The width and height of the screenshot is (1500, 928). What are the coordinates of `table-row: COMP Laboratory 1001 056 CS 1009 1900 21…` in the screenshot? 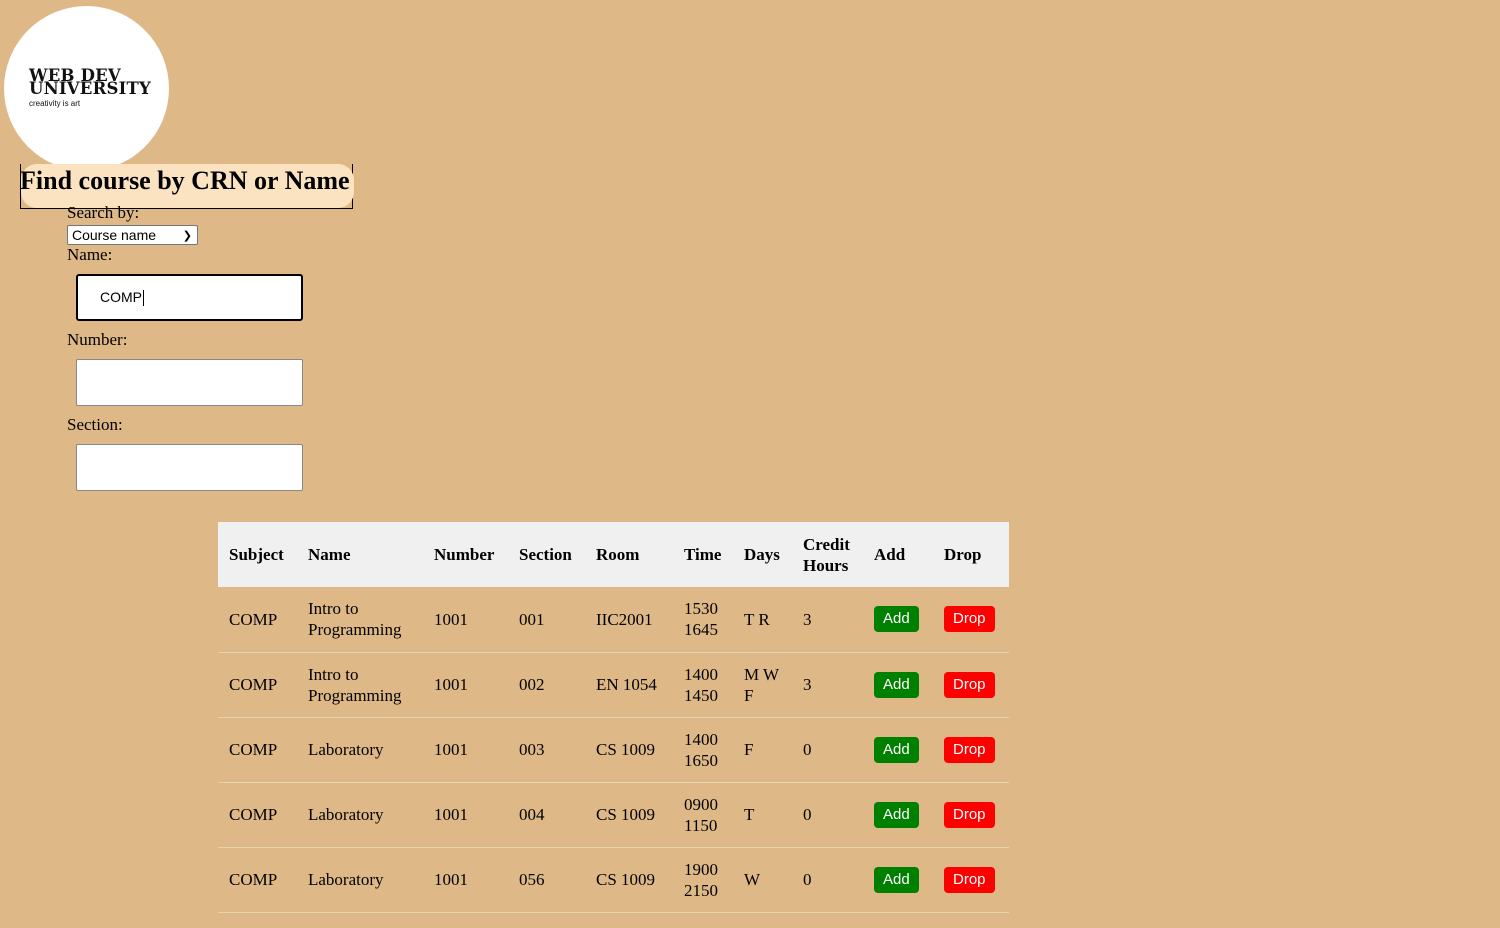 It's located at (613, 879).